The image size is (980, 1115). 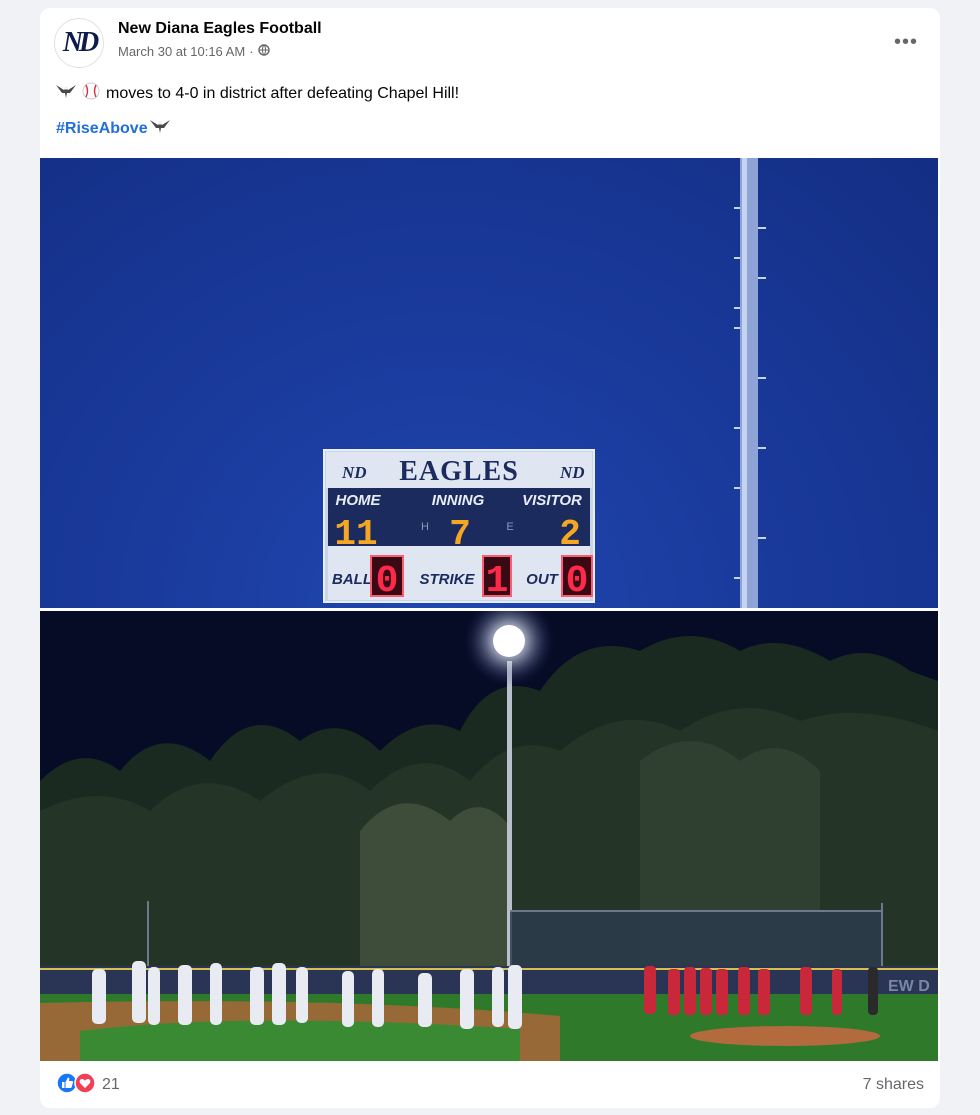 I want to click on baseball-icon, so click(x=91, y=93).